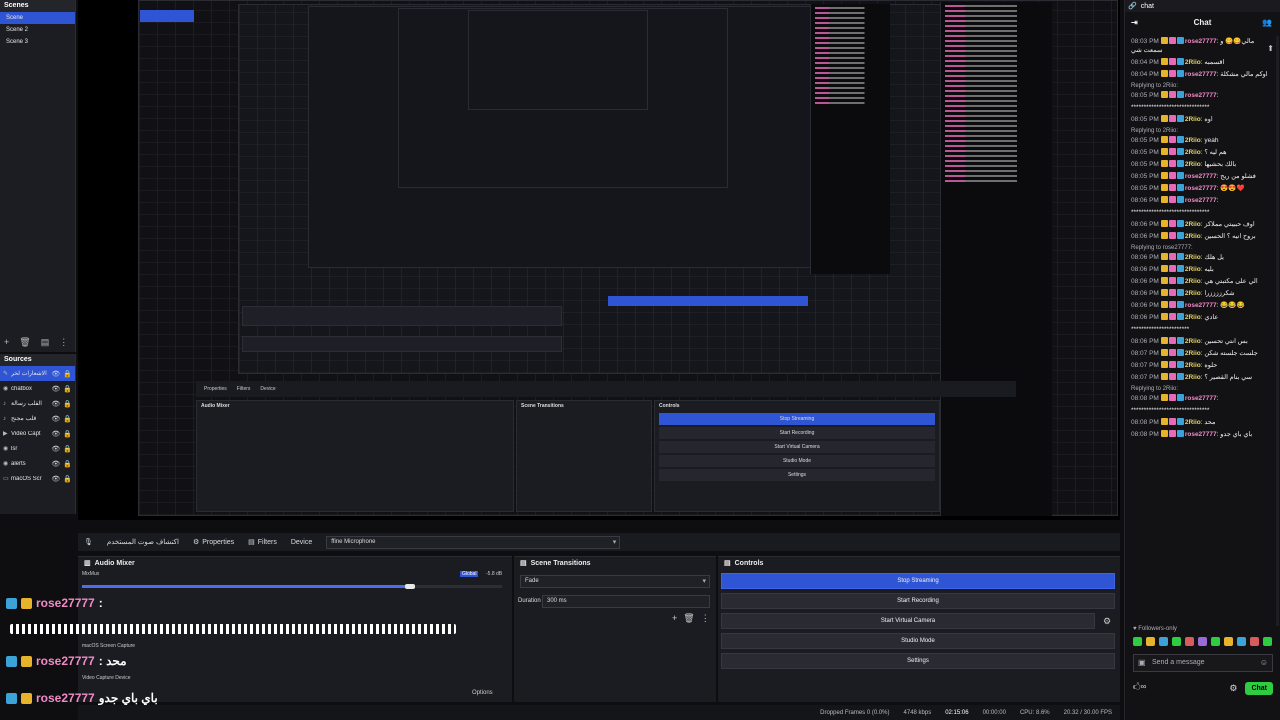  I want to click on collapse-icon: ⇥, so click(1134, 23).